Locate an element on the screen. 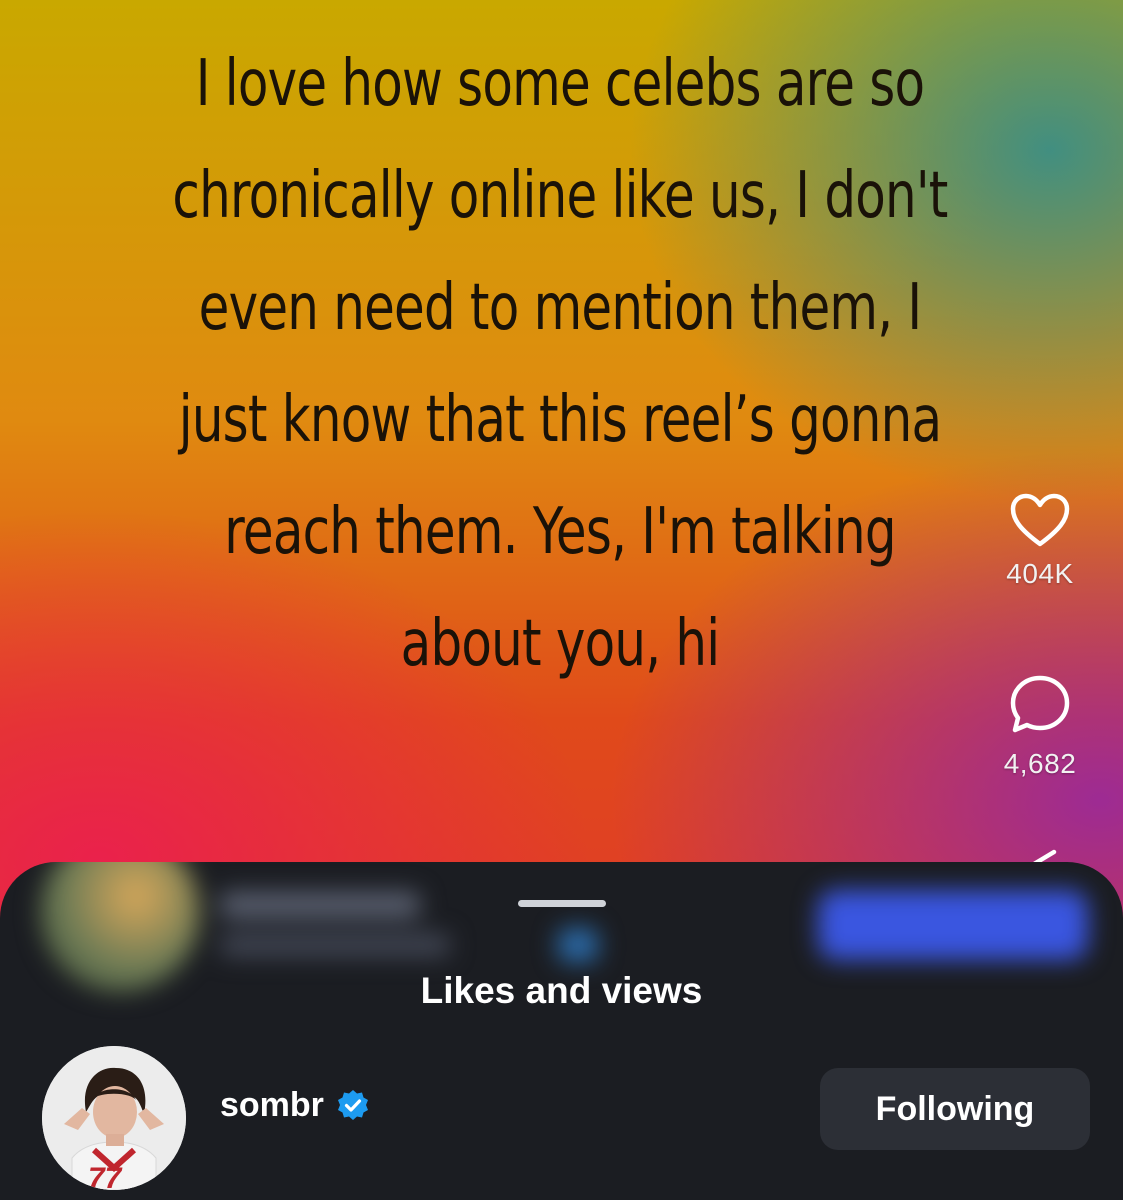  caption-line: chronically online like us, I don't is located at coordinates (560, 196).